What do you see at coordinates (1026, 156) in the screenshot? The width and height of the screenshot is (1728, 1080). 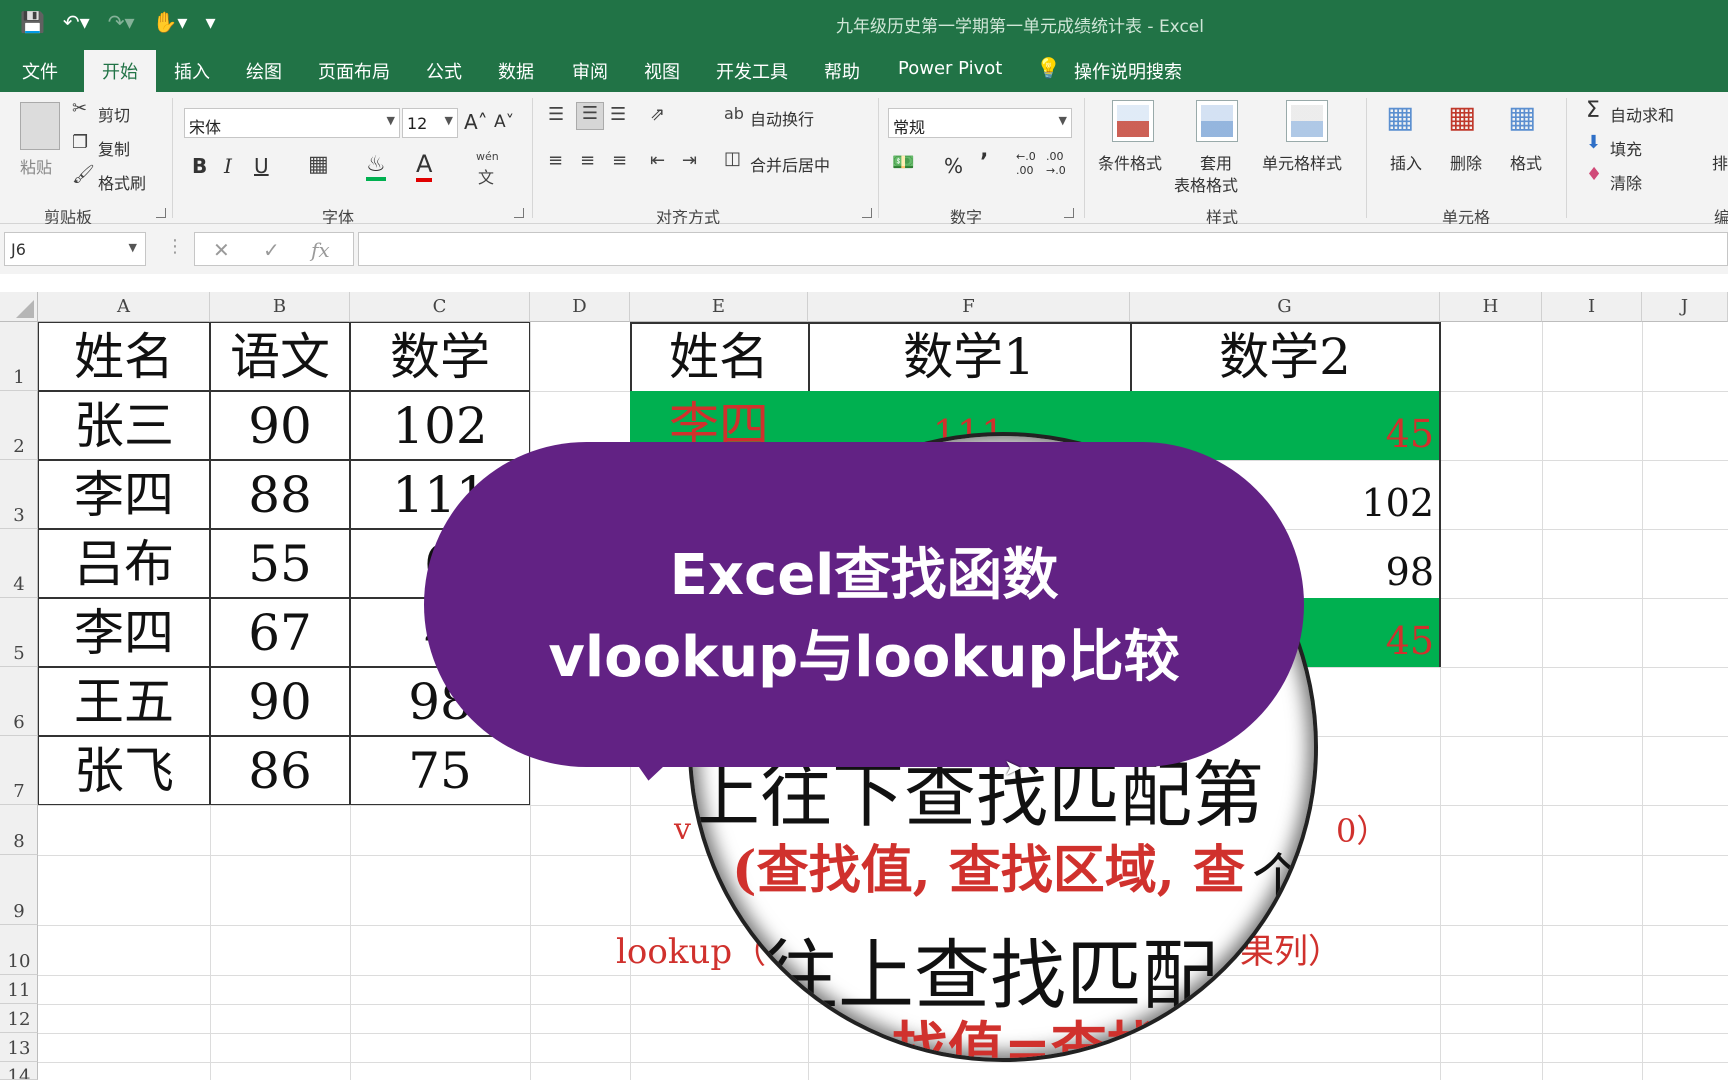 I see `increase-decimal-top: ←.0` at bounding box center [1026, 156].